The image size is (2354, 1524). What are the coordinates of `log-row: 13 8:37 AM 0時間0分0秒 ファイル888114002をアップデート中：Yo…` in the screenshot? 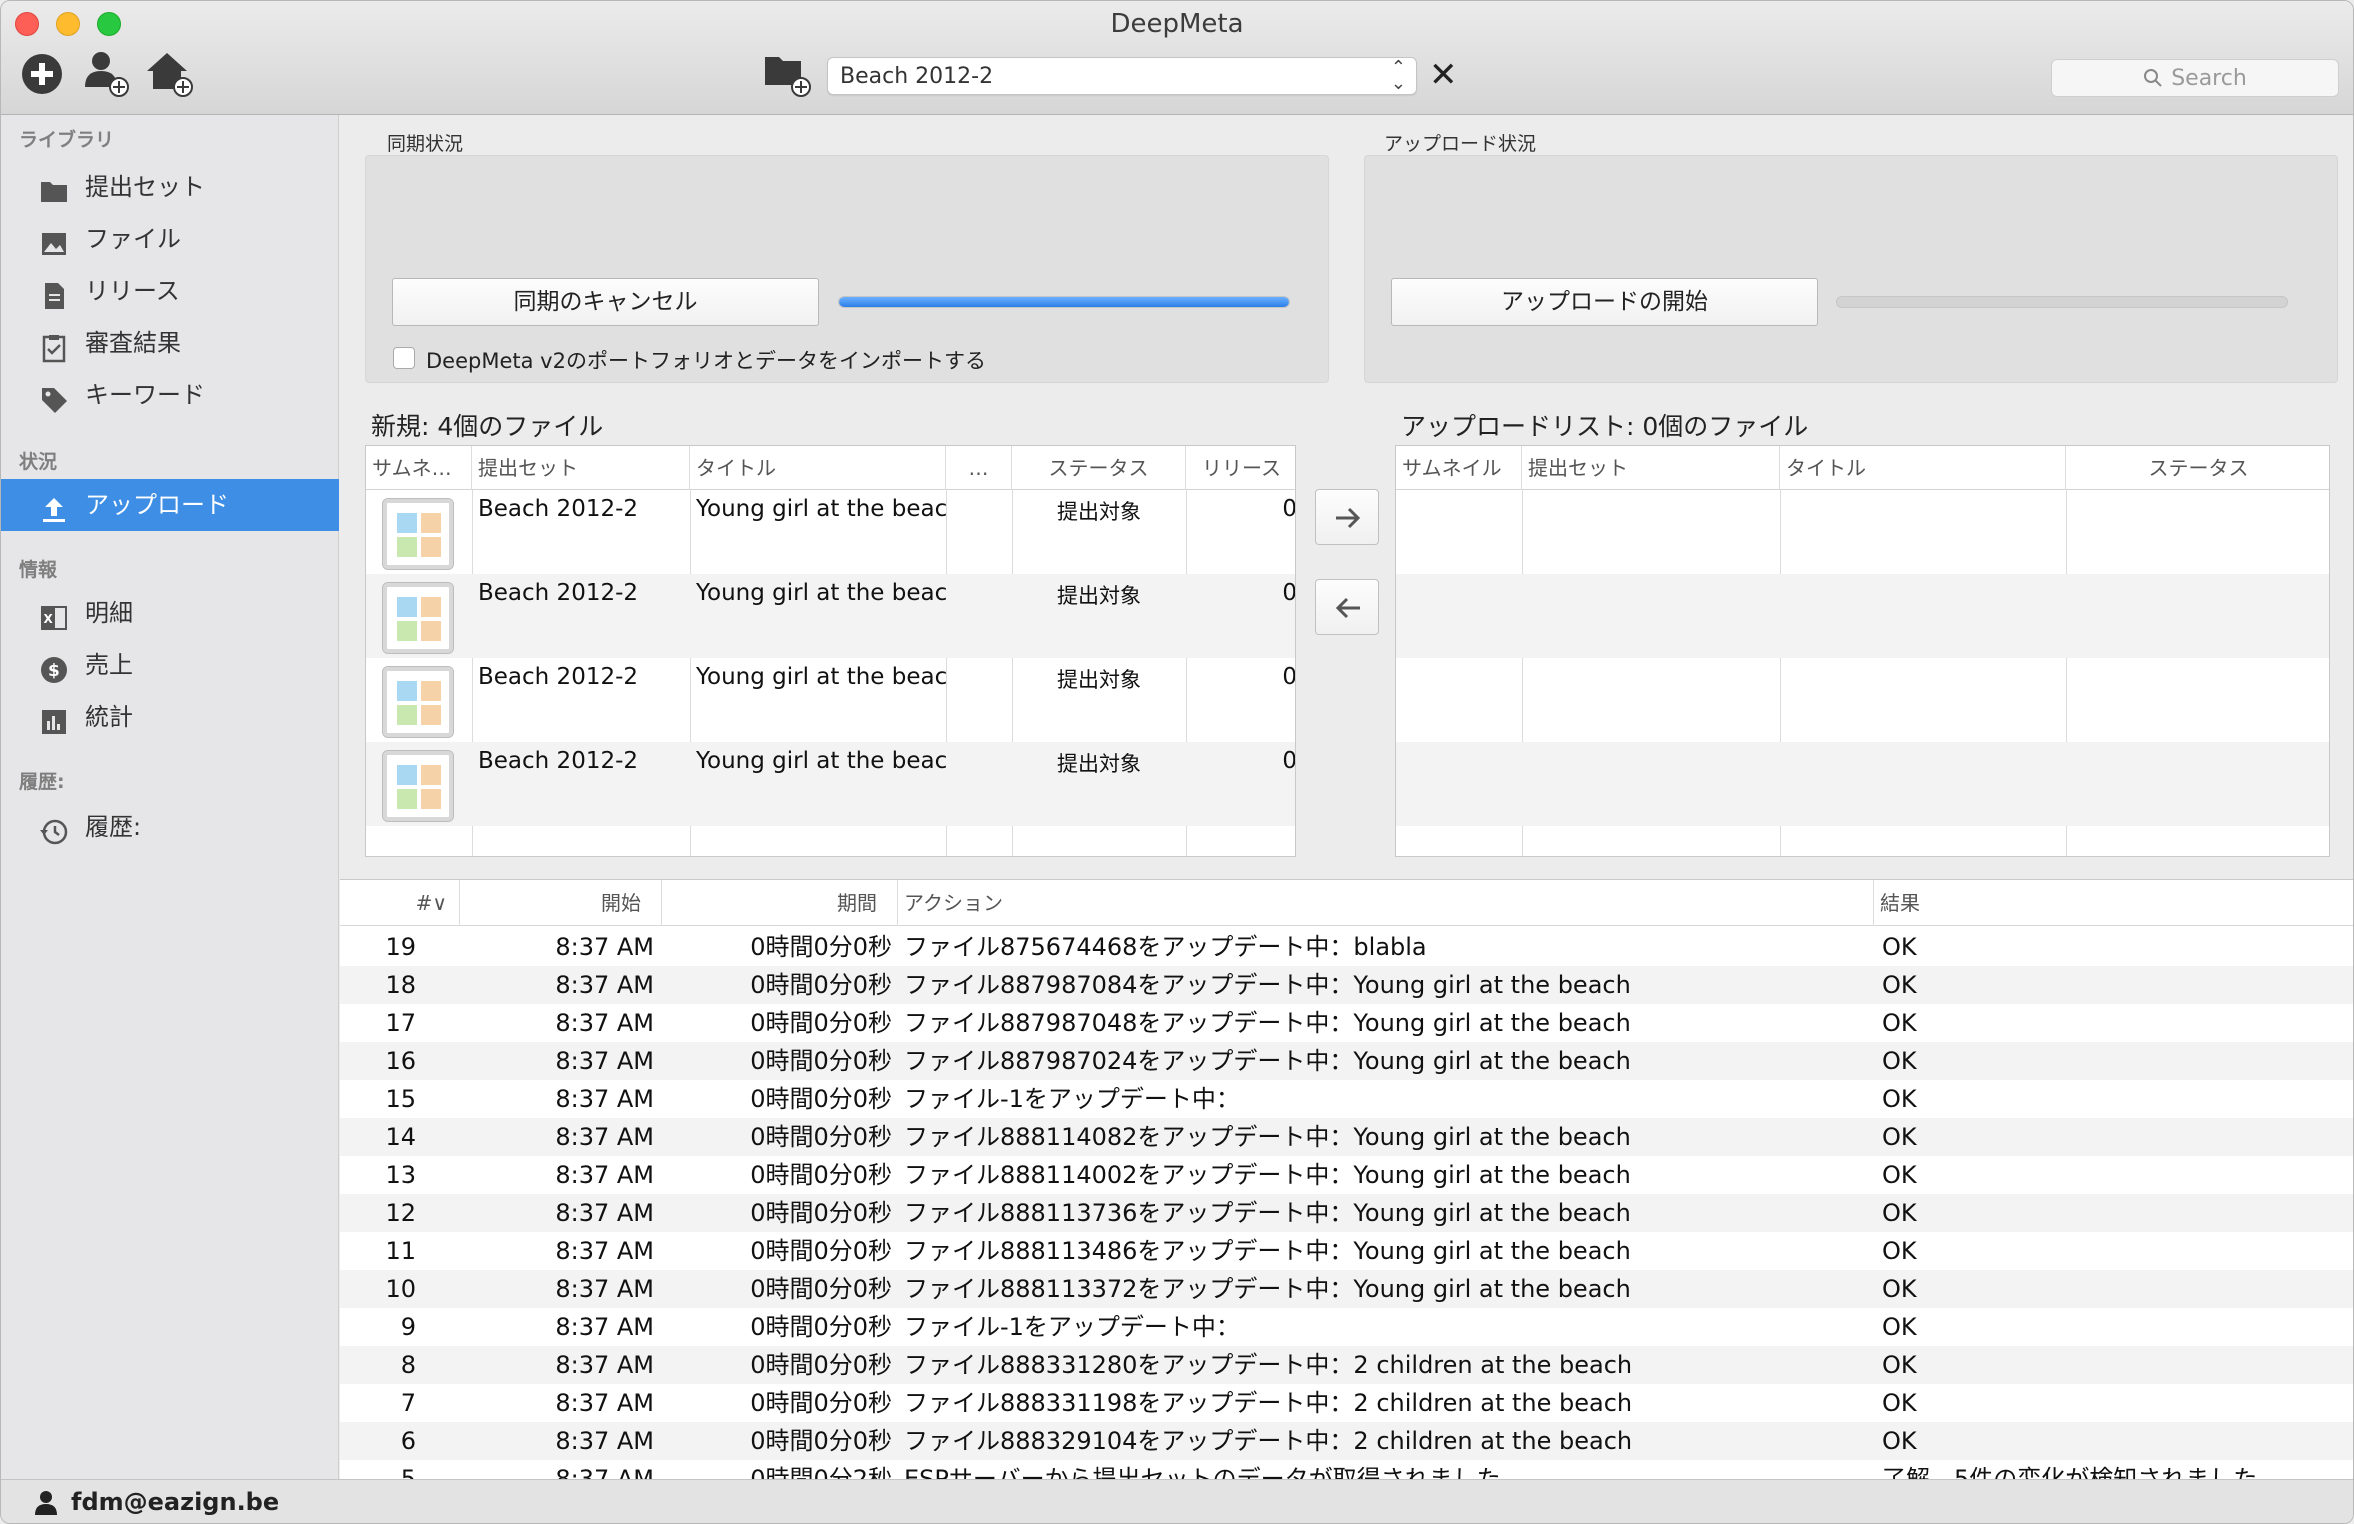 It's located at (1346, 1175).